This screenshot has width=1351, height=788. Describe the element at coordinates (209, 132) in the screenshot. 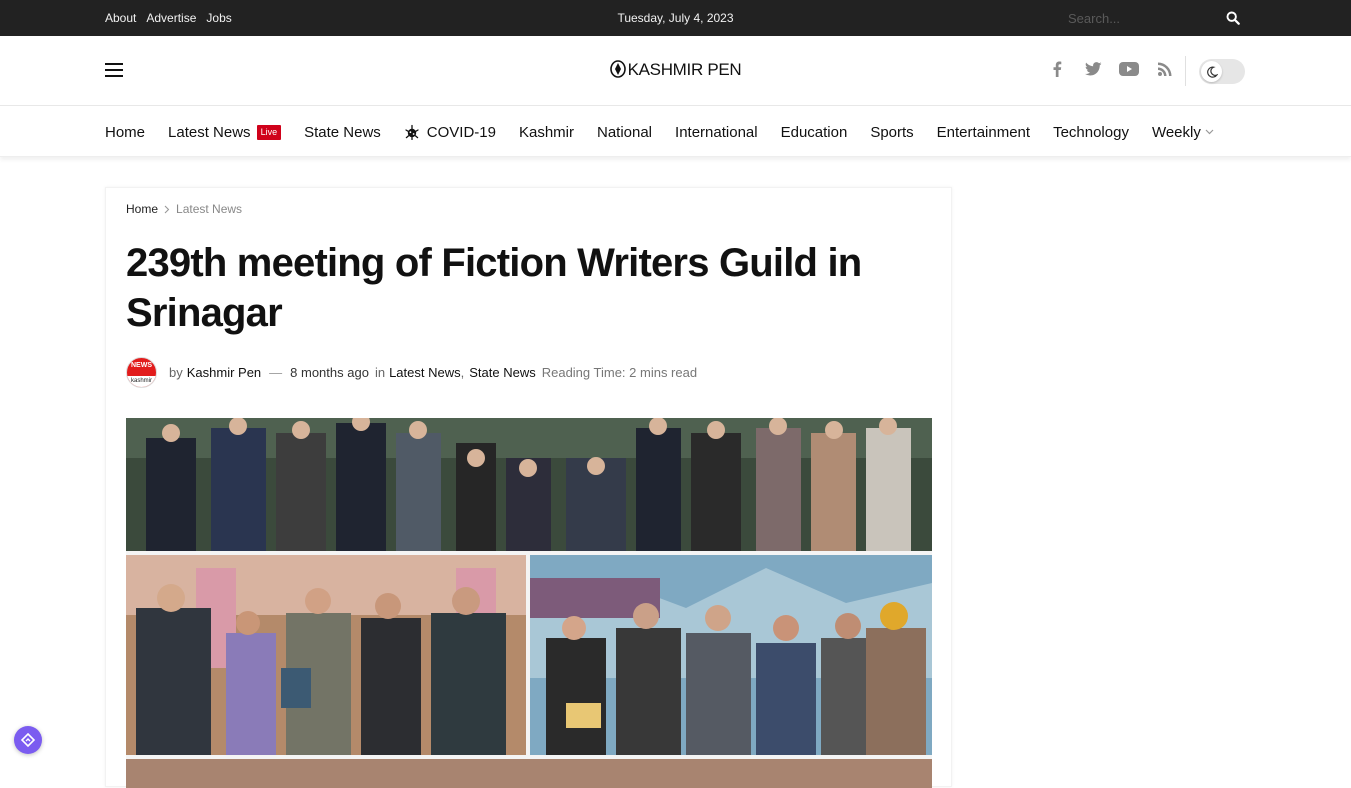

I see `nav-label: Latest News` at that location.